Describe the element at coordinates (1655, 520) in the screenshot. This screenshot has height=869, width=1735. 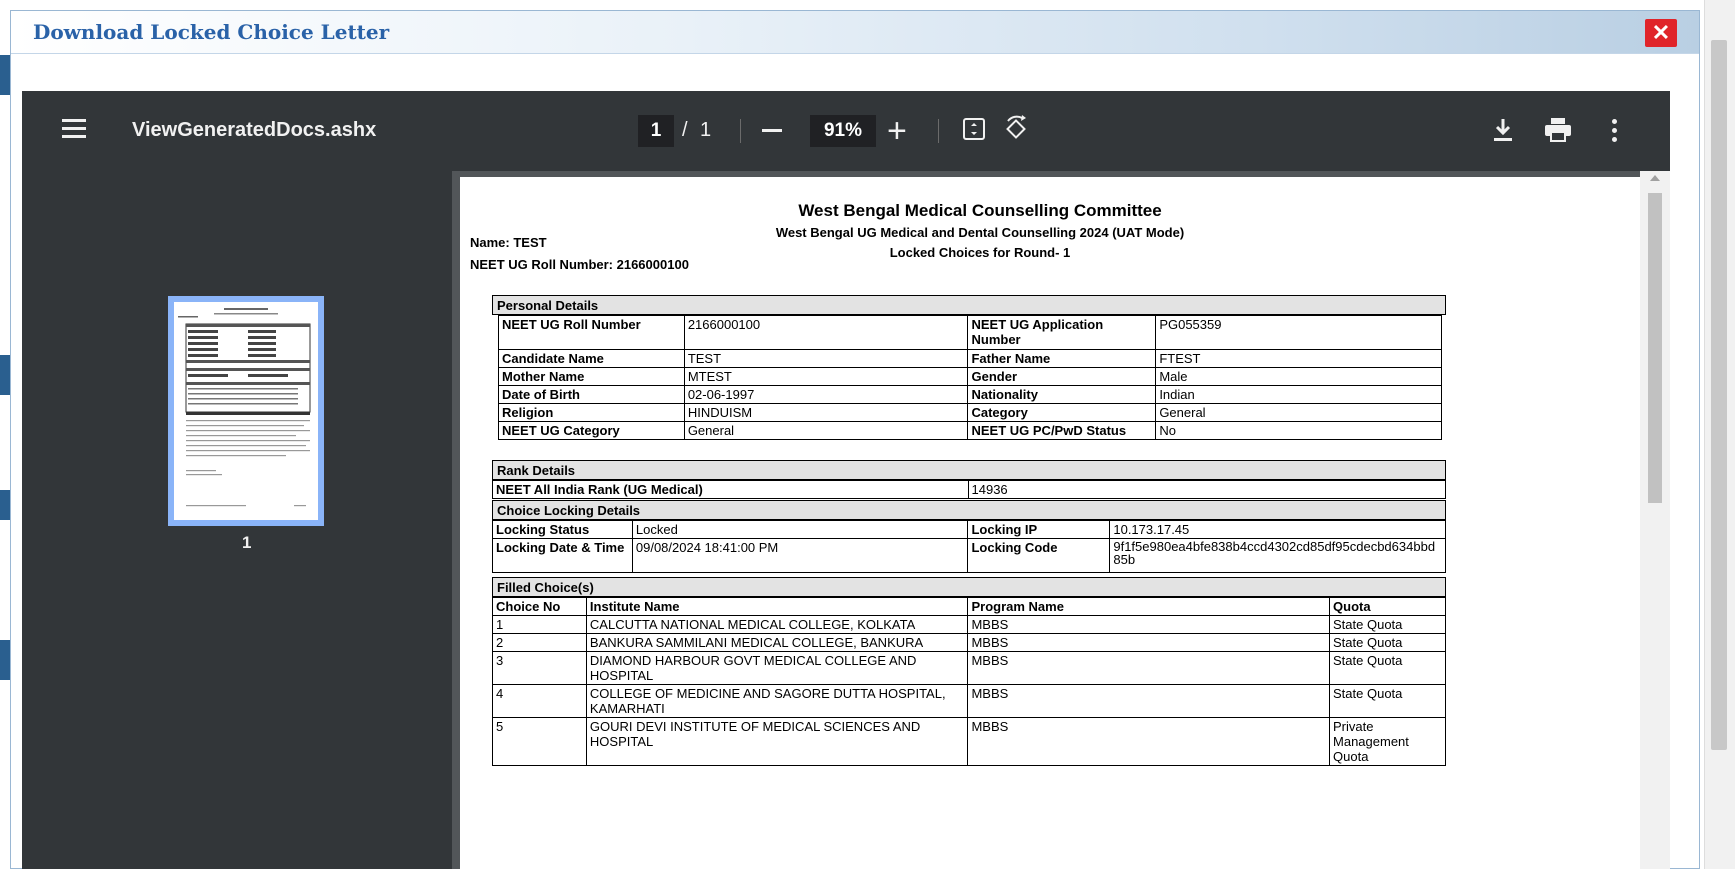
I see `document-scrollbar` at that location.